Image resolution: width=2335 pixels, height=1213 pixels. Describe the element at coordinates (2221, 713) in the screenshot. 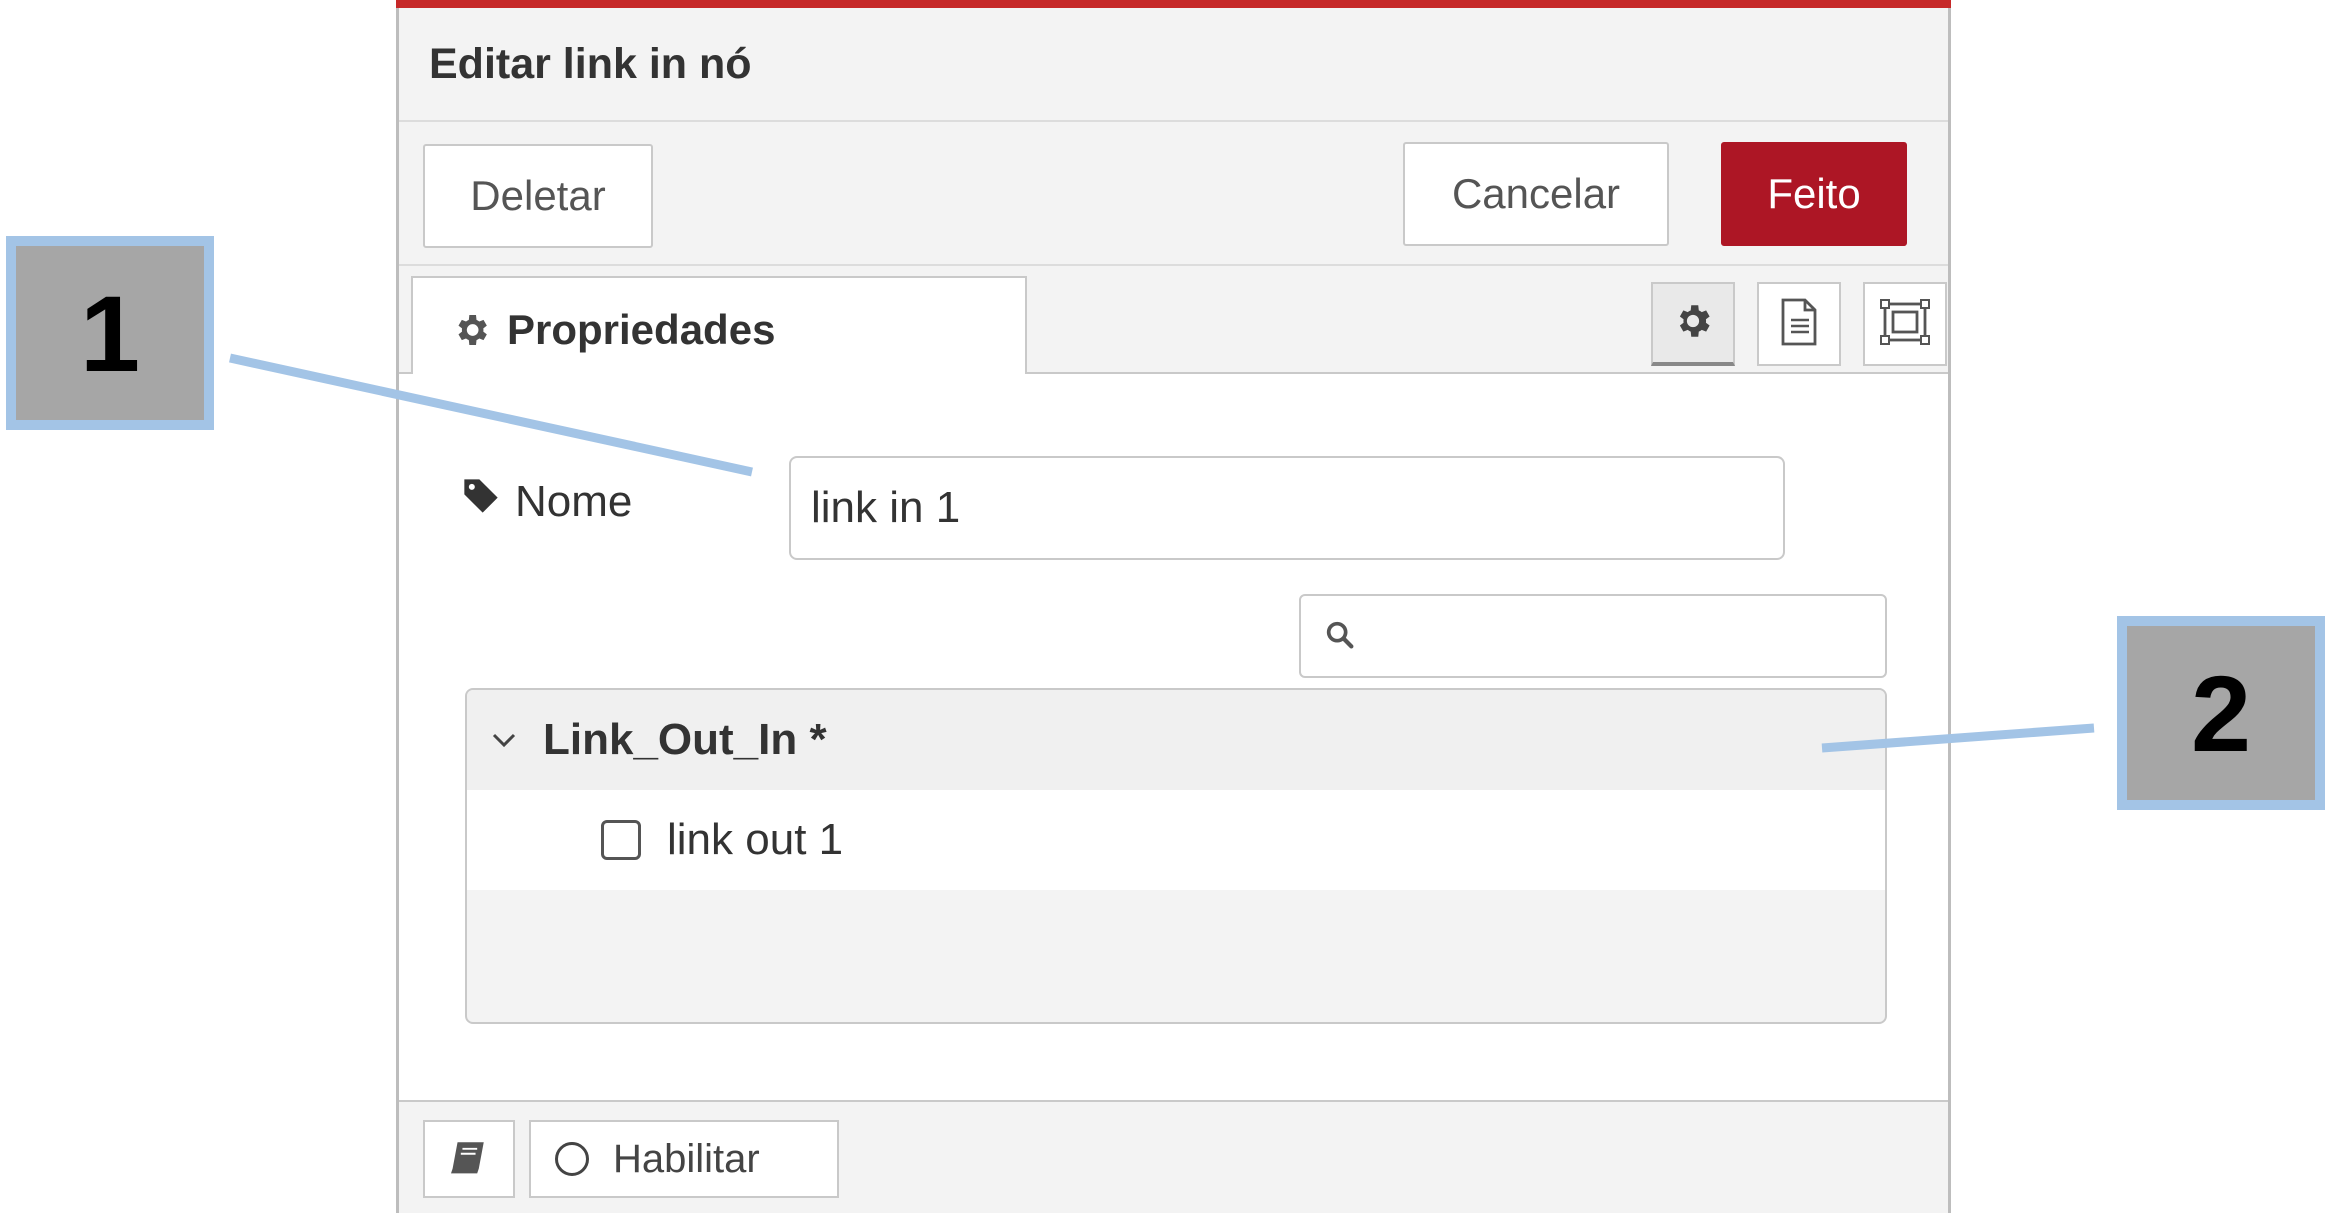

I see `callout-2: 2` at that location.